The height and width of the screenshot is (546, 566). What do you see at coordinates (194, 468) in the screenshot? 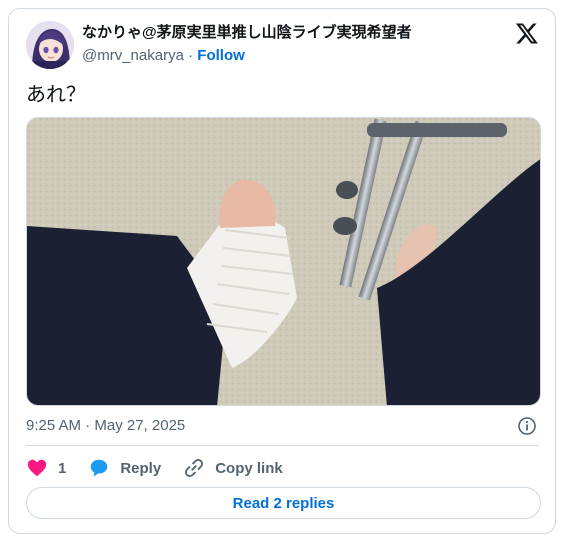
I see `link-icon` at bounding box center [194, 468].